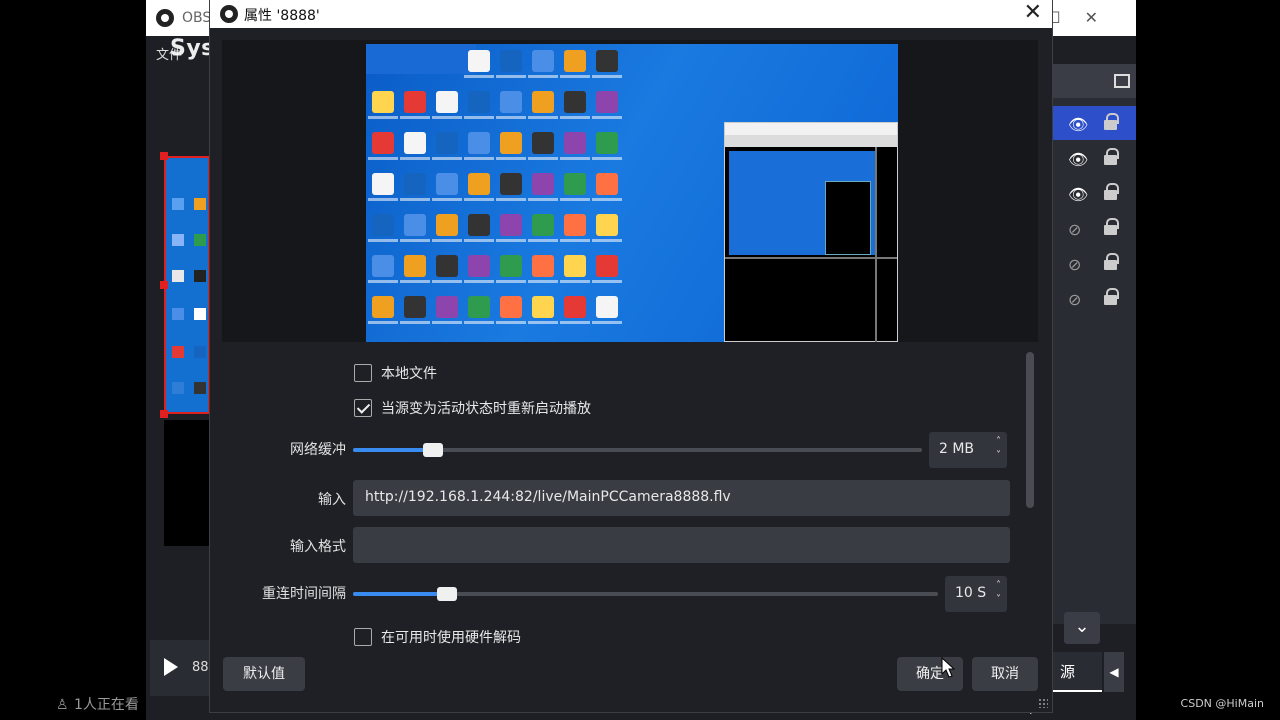 This screenshot has height=720, width=1280. I want to click on local-file-checkbox, so click(363, 373).